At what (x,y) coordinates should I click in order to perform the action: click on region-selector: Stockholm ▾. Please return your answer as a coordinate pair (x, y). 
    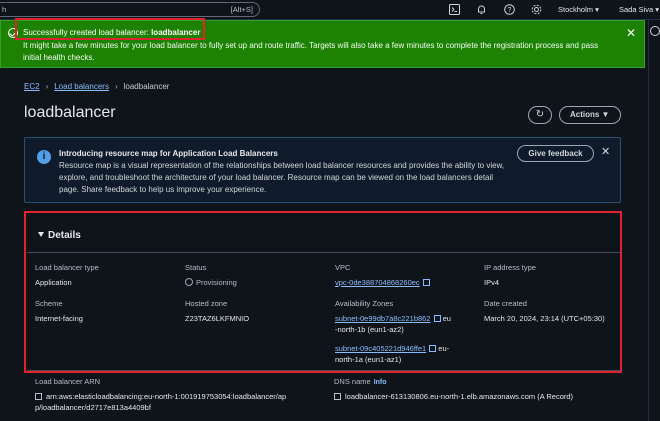
    Looking at the image, I should click on (578, 9).